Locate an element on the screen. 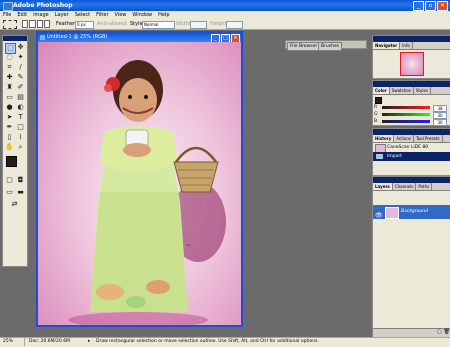 This screenshot has height=347, width=450. tab-brushes: Brushes is located at coordinates (330, 46).